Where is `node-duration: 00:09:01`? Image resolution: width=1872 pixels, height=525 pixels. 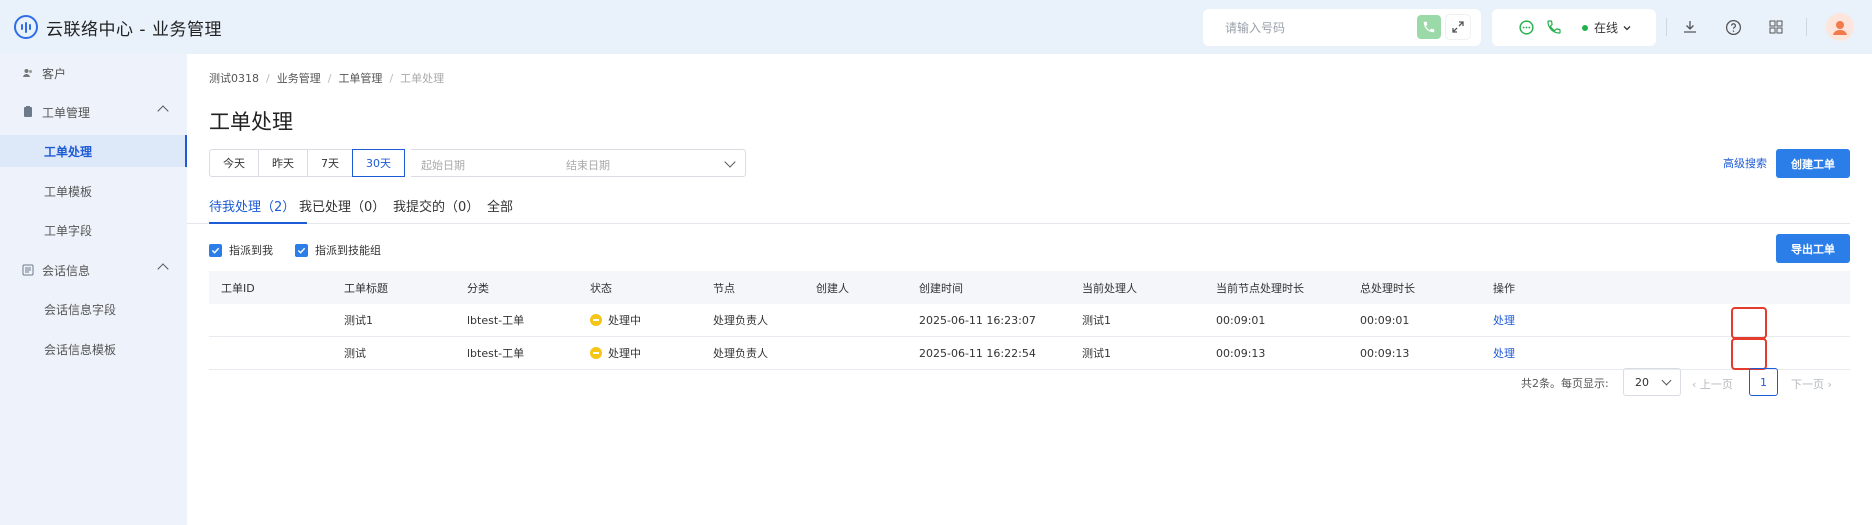
node-duration: 00:09:01 is located at coordinates (1241, 320).